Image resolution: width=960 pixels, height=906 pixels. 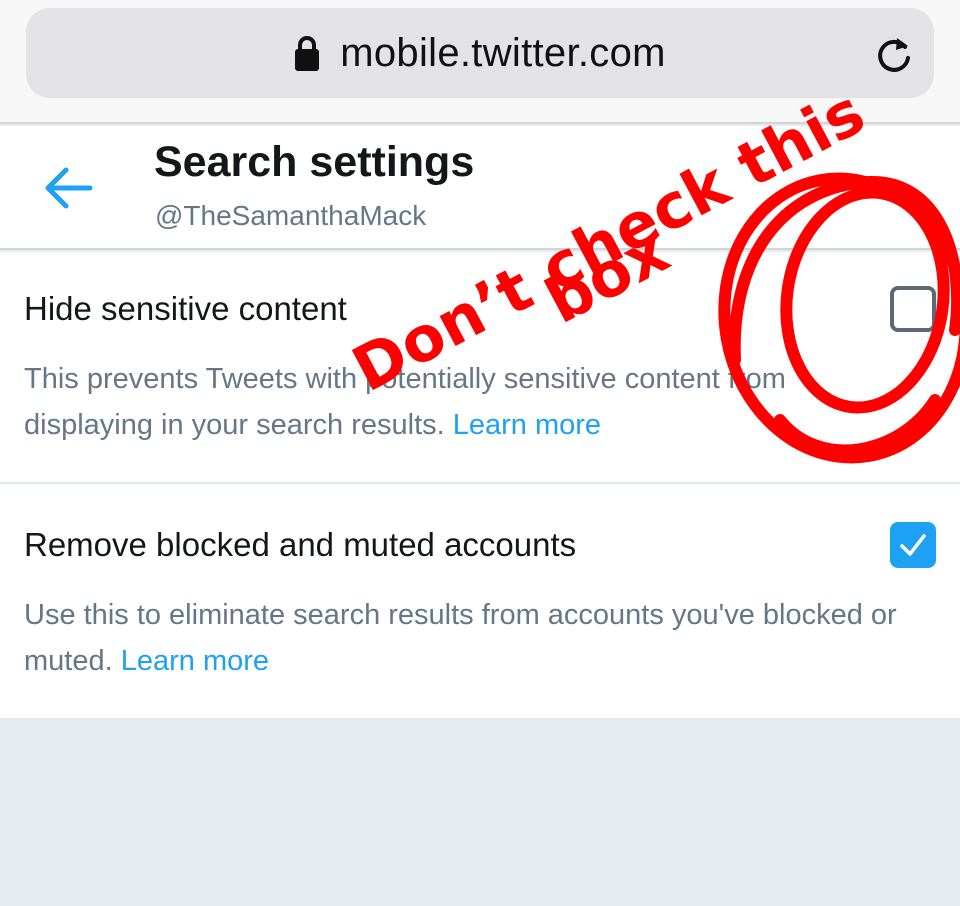 I want to click on page-title: Search settings, so click(x=314, y=162).